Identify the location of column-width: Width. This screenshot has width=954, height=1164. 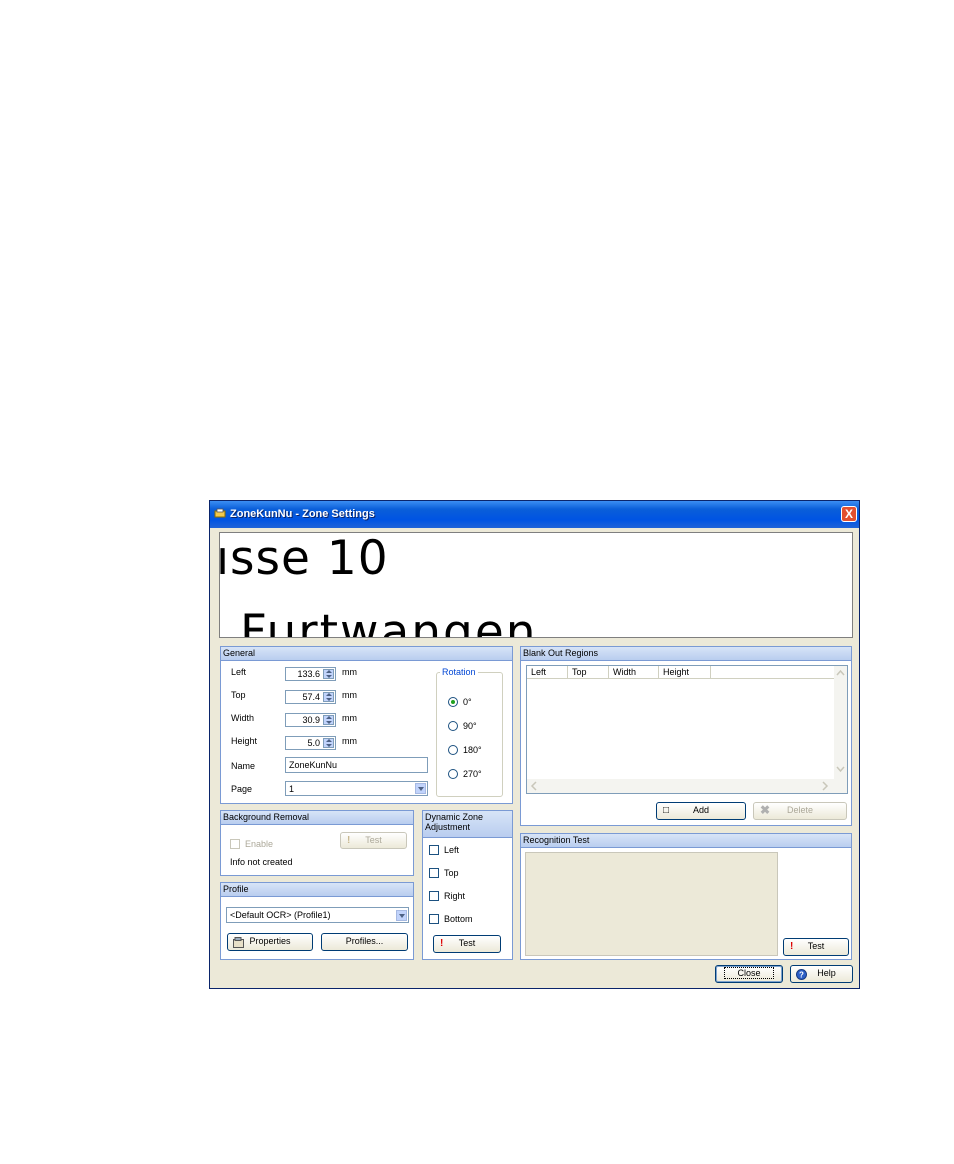
(634, 672).